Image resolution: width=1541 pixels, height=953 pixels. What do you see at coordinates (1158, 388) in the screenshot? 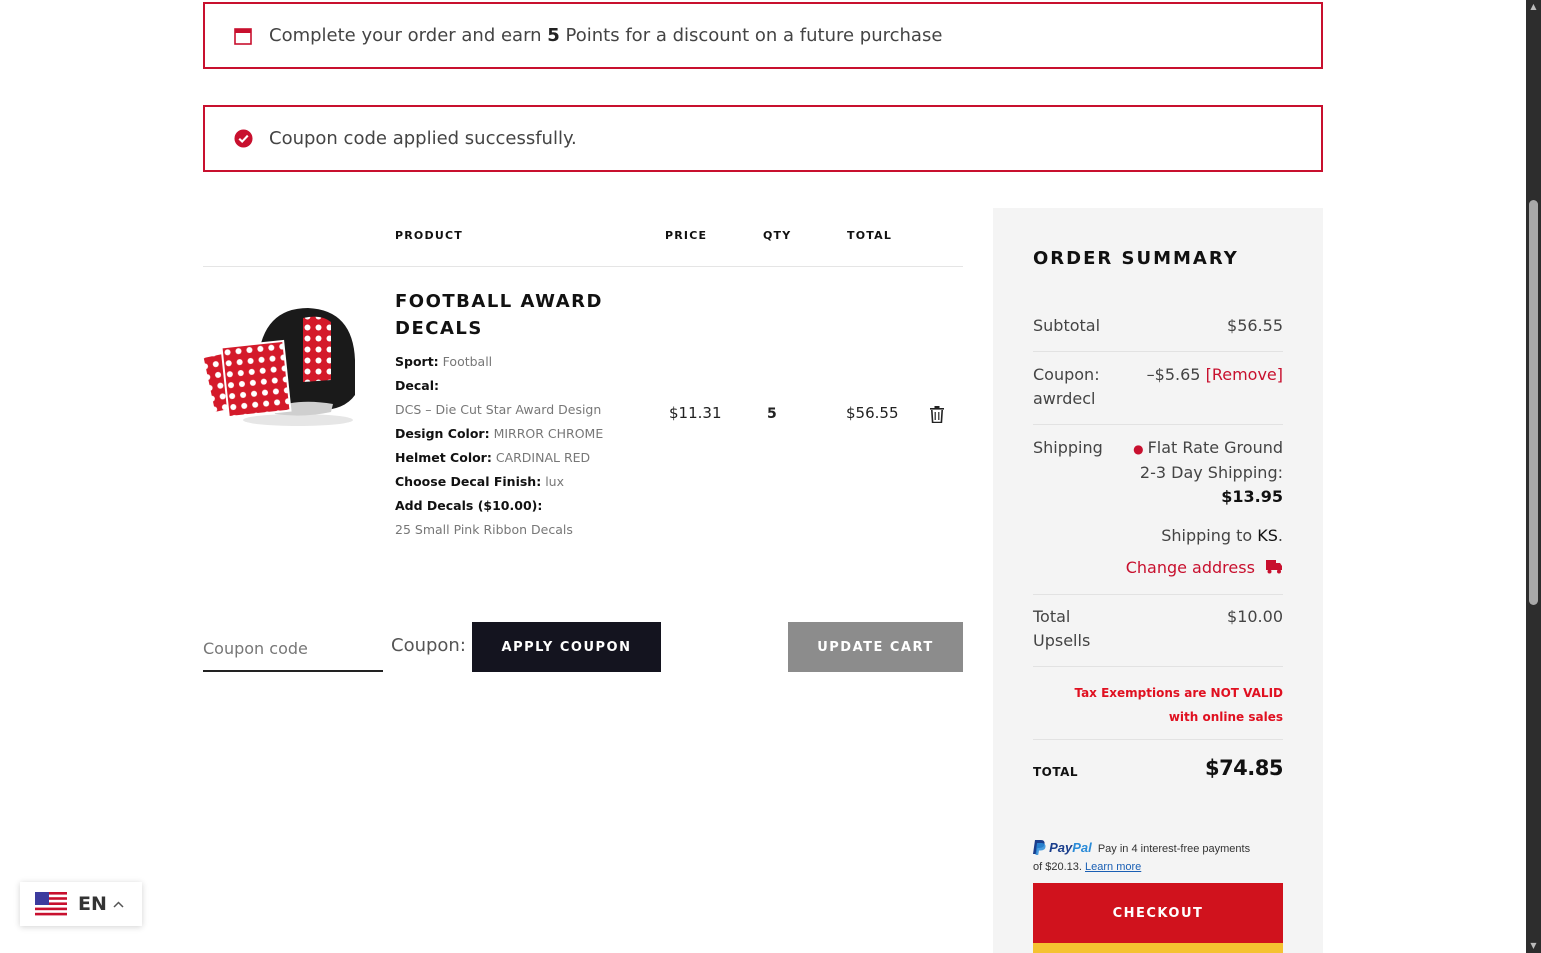
I see `coupon-row: Coupon: awrdecl –$5.65 [Remove]` at bounding box center [1158, 388].